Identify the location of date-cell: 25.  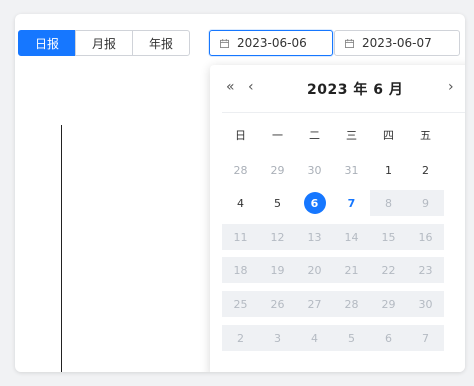
(240, 304).